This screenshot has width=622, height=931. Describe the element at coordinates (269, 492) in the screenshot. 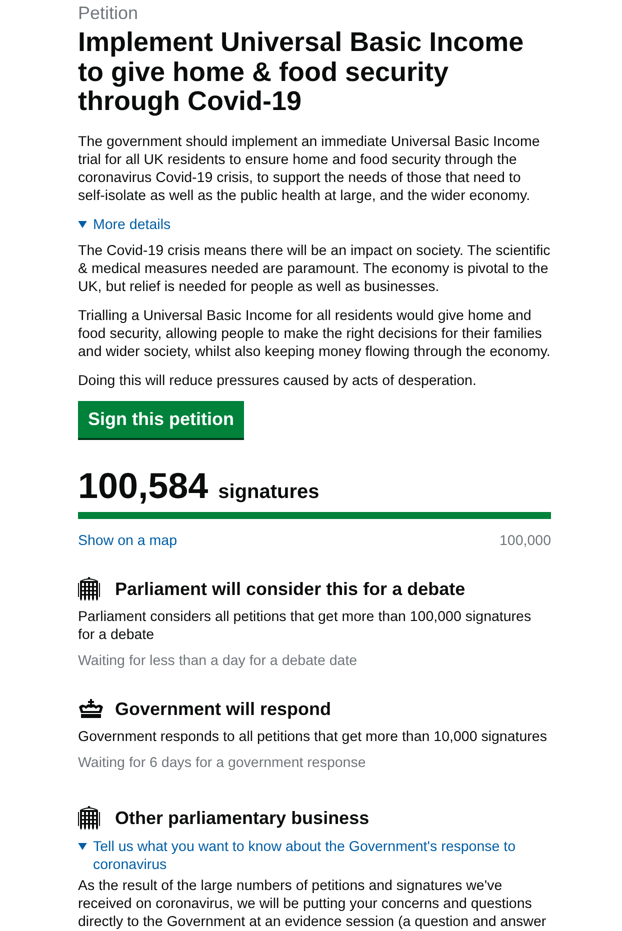

I see `signatures-label: signatures` at that location.